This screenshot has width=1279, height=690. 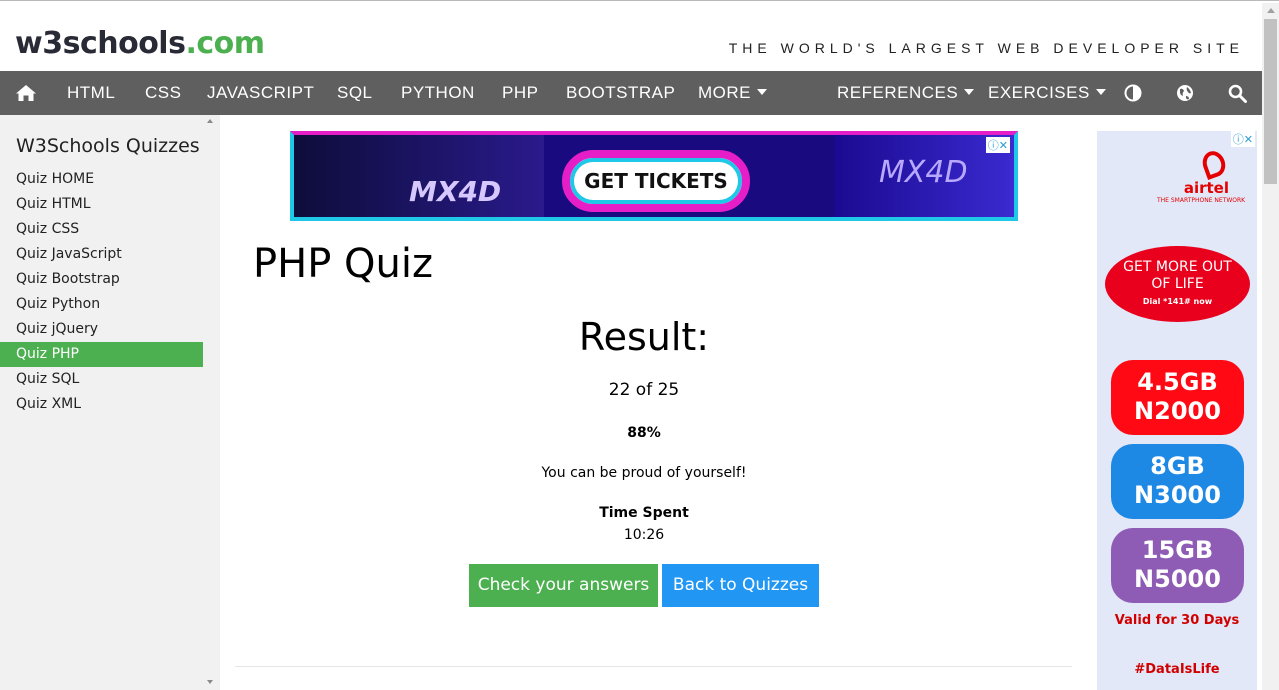 What do you see at coordinates (163, 93) in the screenshot?
I see `nav-css: CSS` at bounding box center [163, 93].